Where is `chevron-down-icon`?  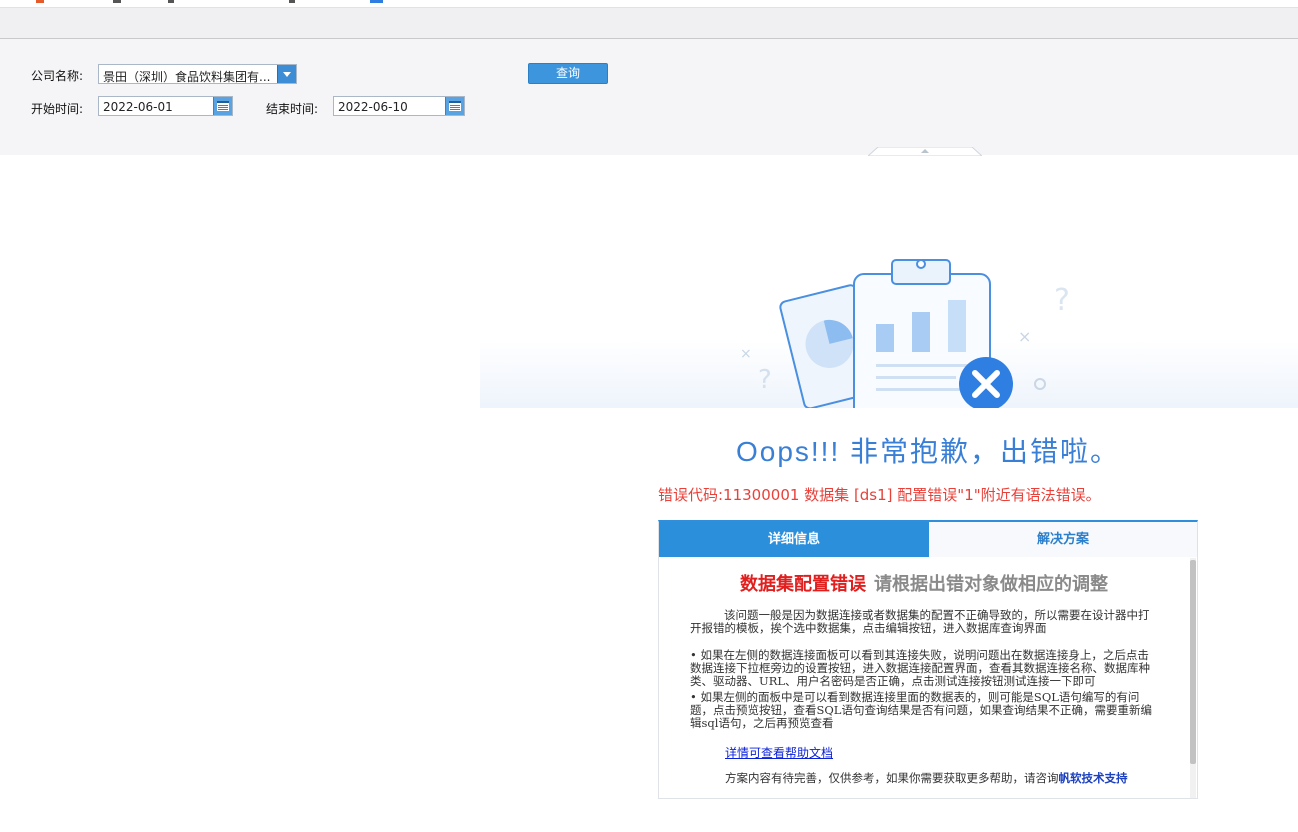 chevron-down-icon is located at coordinates (286, 74).